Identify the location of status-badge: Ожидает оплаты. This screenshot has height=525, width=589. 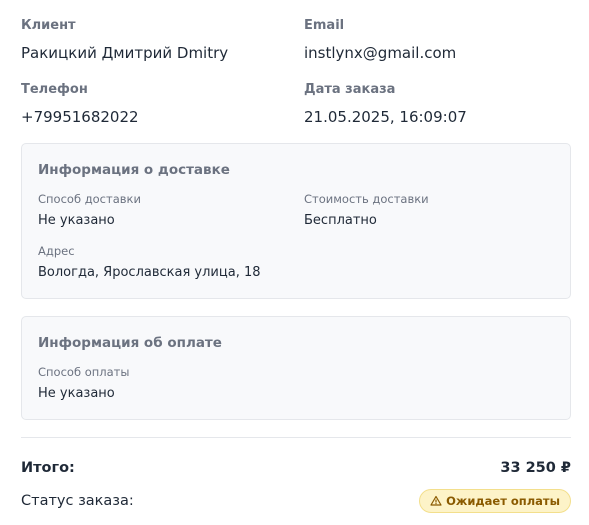
(495, 501).